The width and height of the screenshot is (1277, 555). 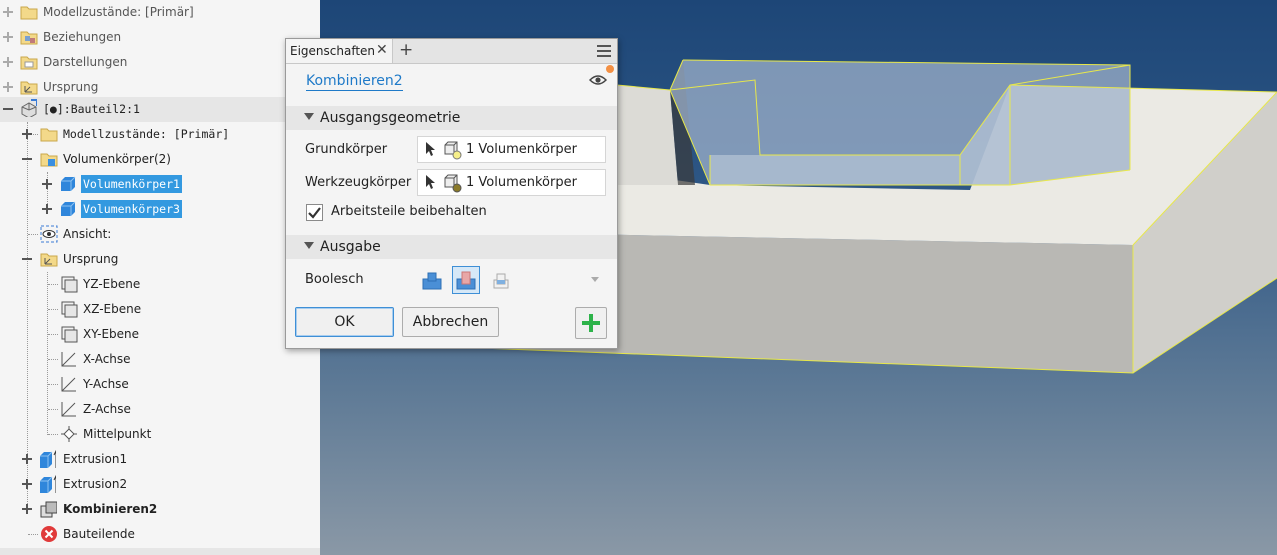 I want to click on tree-row-x-axis: X-Achse, so click(x=160, y=359).